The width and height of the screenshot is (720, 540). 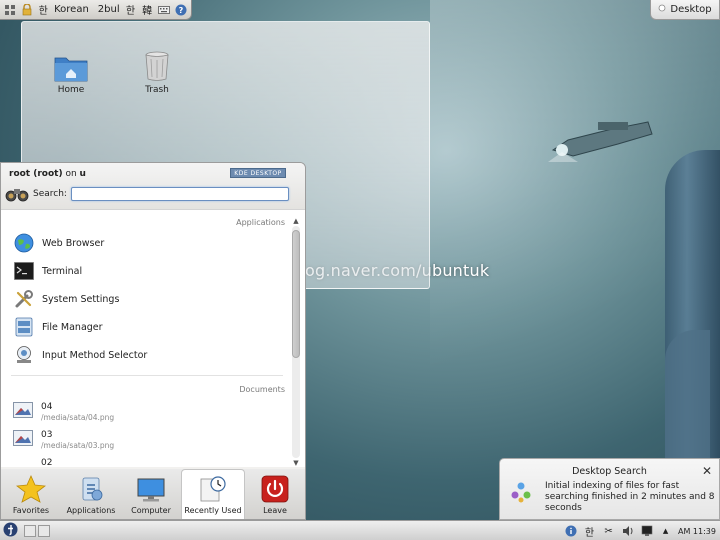 I want to click on desktop-icon-trash-label: Trash, so click(x=157, y=90).